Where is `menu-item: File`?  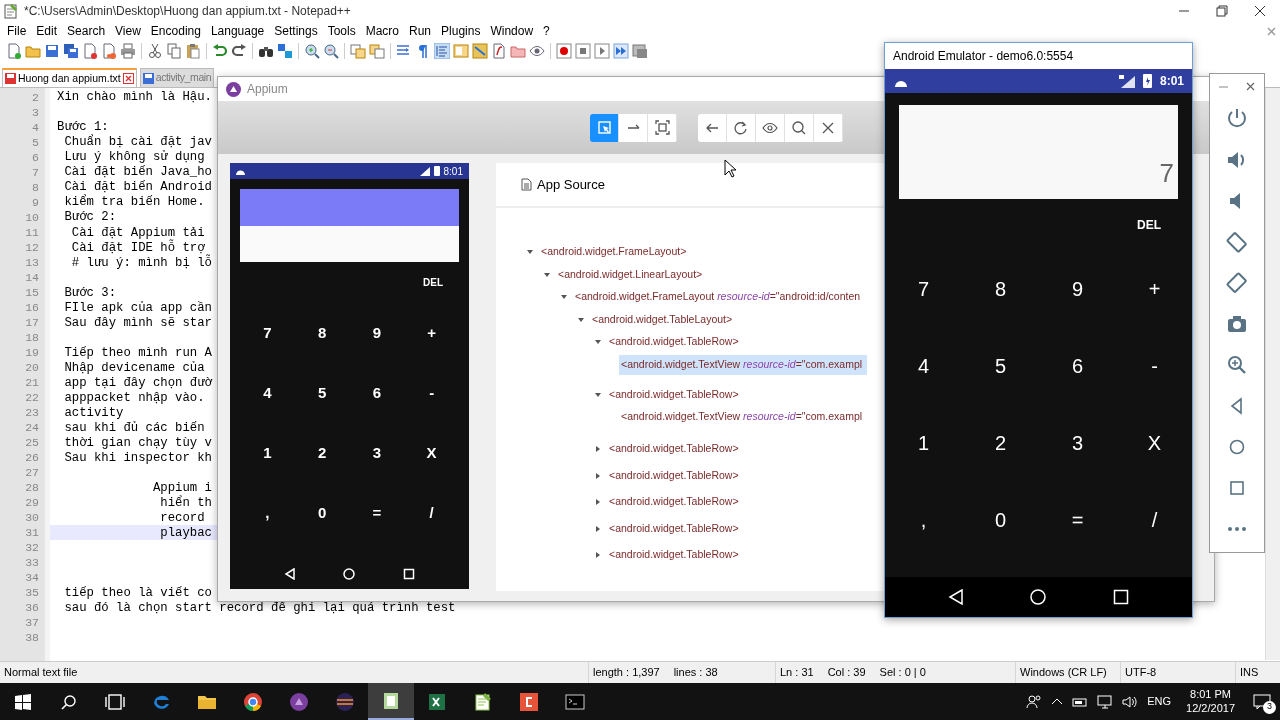 menu-item: File is located at coordinates (17, 31).